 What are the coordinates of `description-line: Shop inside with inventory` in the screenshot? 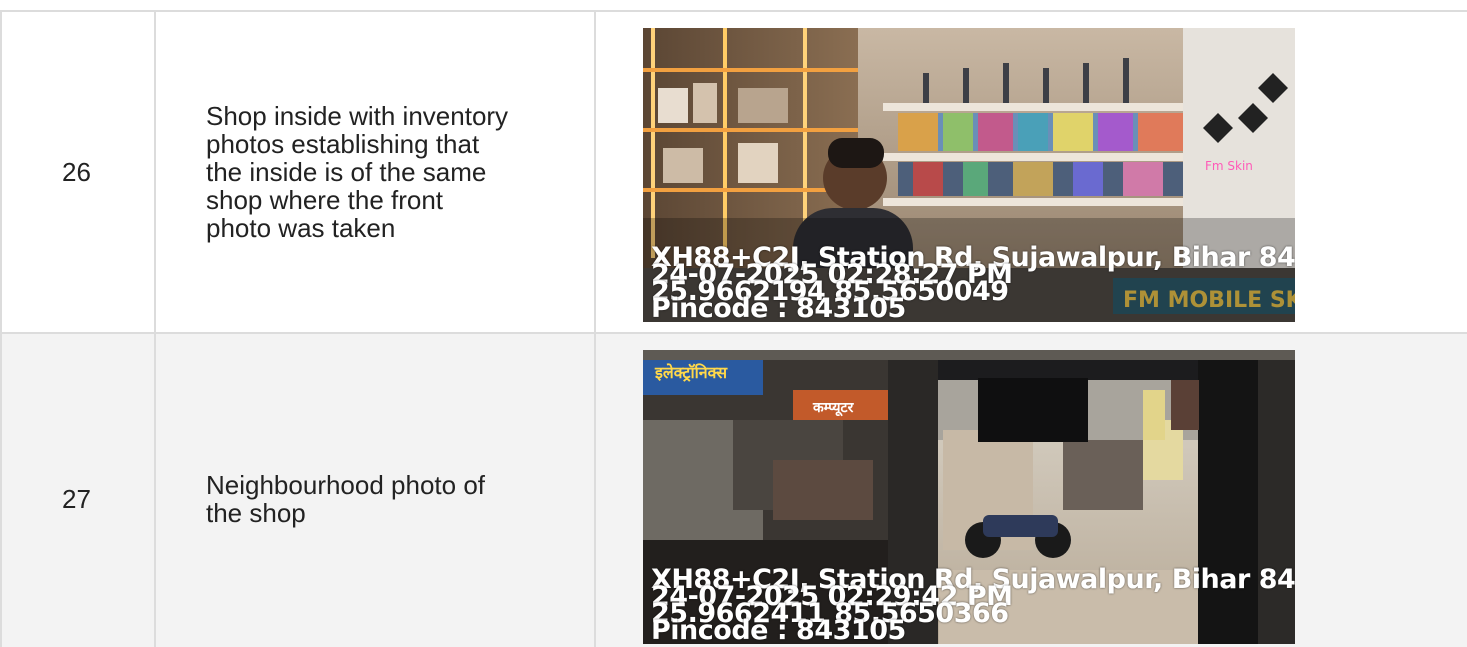 It's located at (357, 116).